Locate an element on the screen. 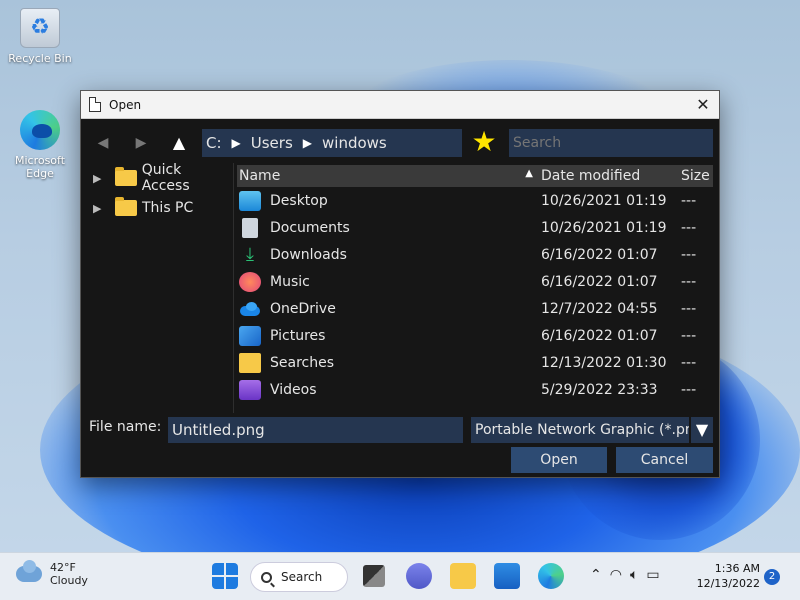 The height and width of the screenshot is (600, 800). file-row: OneDrive 12/7/2022 04:55 --- is located at coordinates (475, 308).